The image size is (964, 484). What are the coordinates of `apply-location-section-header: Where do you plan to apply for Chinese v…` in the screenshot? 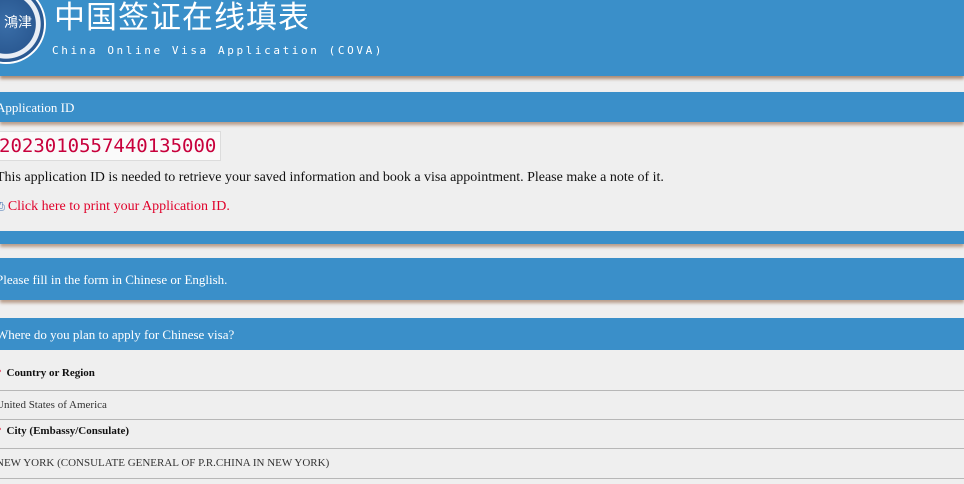 It's located at (482, 334).